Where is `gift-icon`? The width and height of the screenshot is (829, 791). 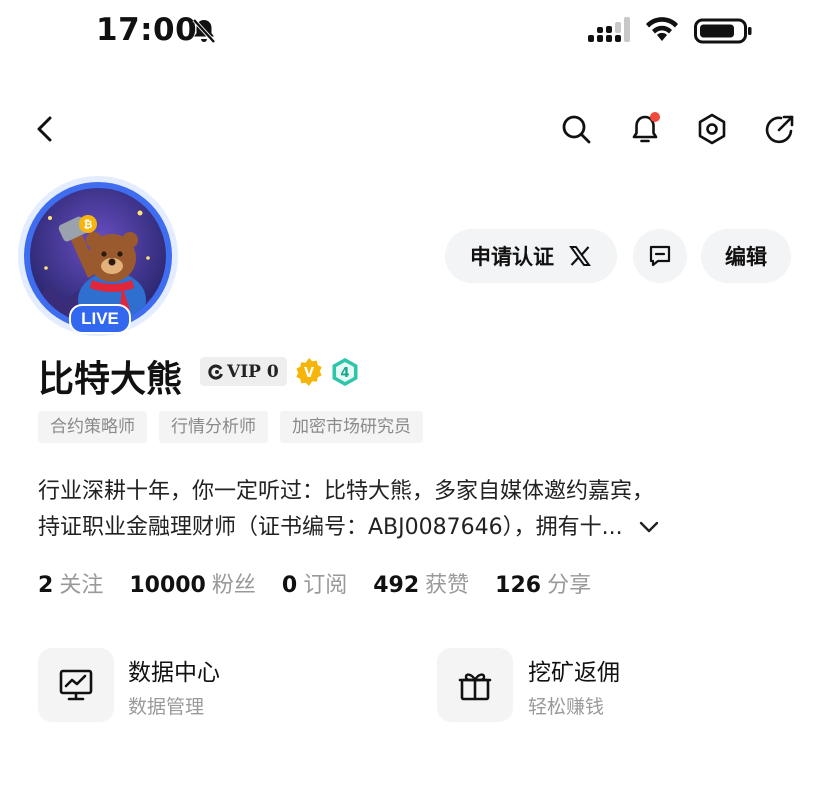
gift-icon is located at coordinates (475, 687).